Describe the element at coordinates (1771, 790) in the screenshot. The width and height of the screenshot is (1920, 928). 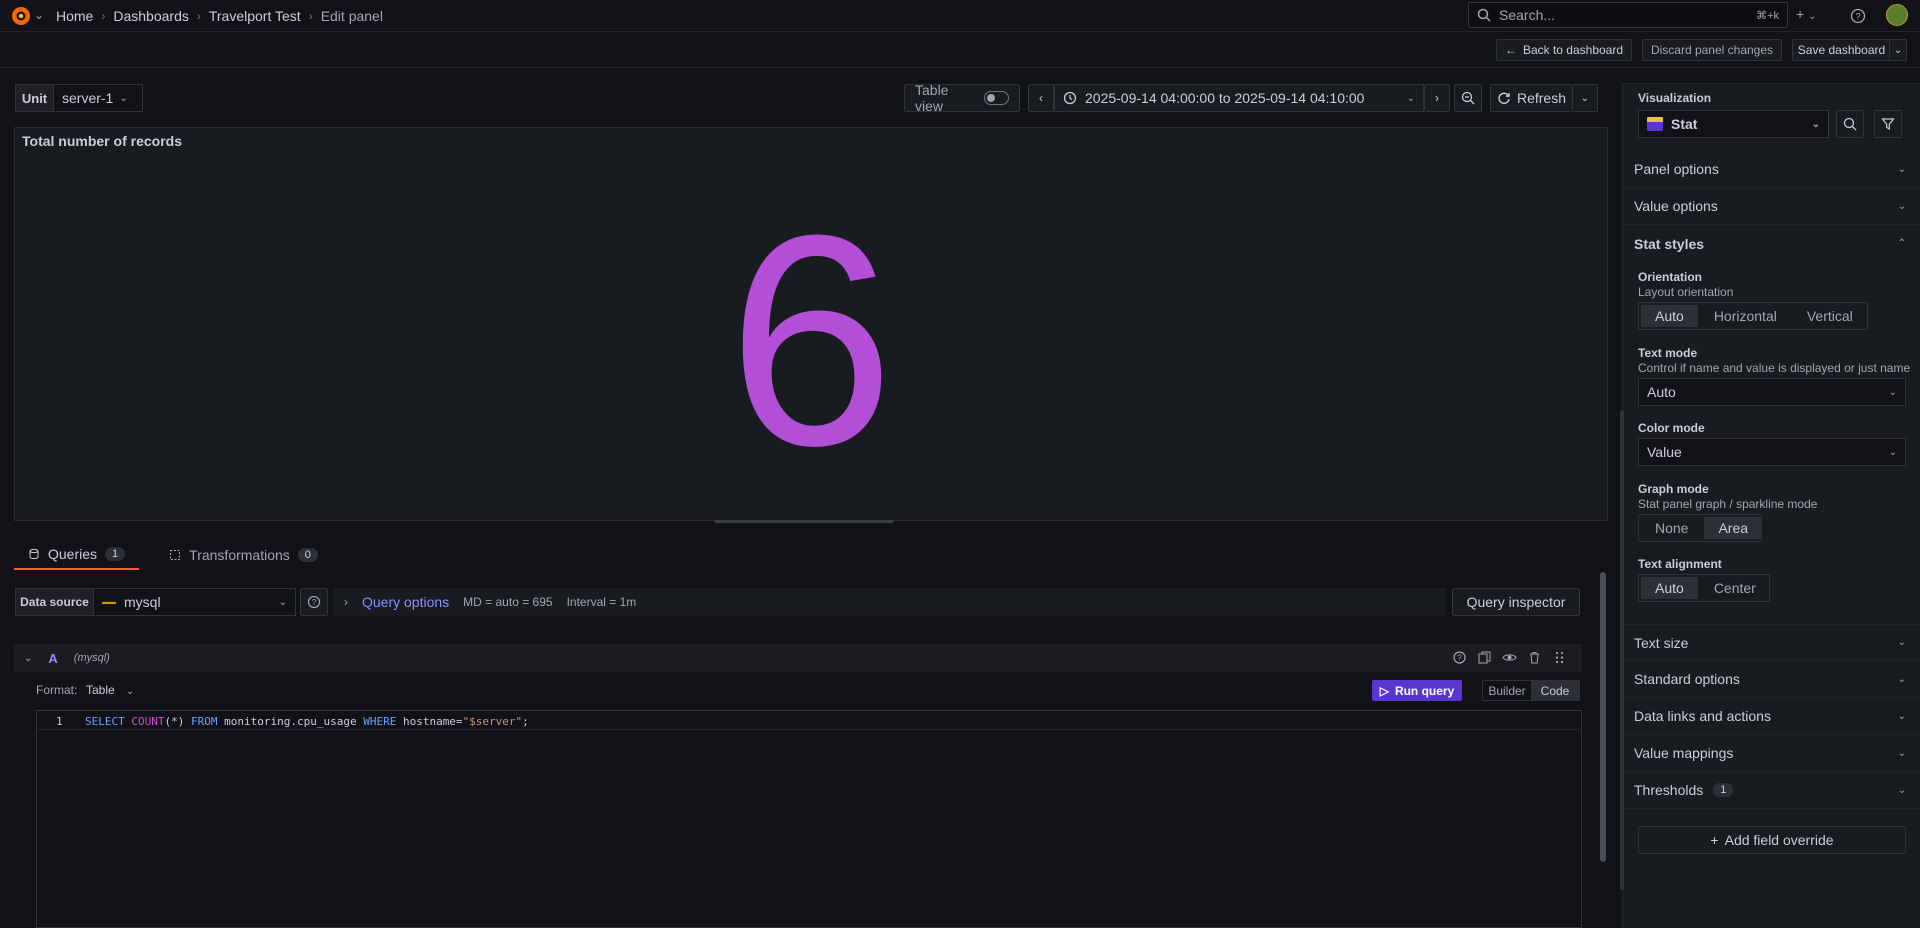
I see `section-thresholds: Thresholds 1 ⌄` at that location.